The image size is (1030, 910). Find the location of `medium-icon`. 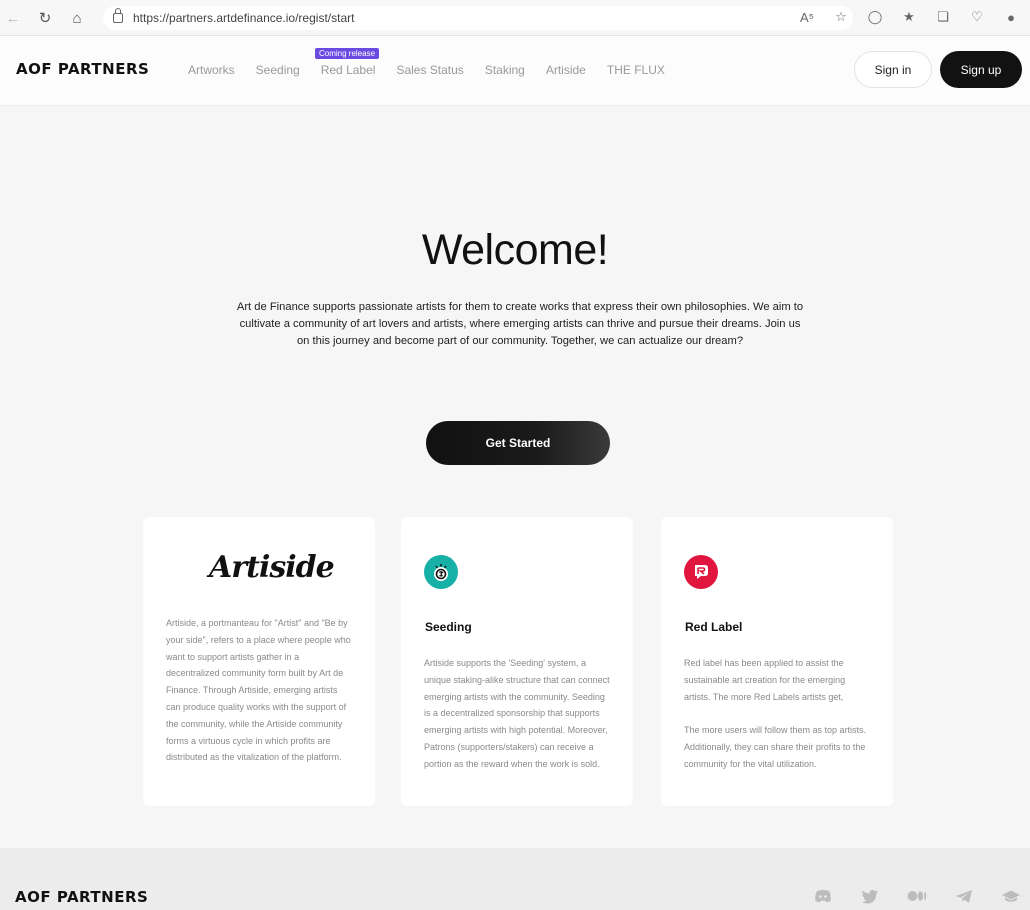

medium-icon is located at coordinates (917, 896).